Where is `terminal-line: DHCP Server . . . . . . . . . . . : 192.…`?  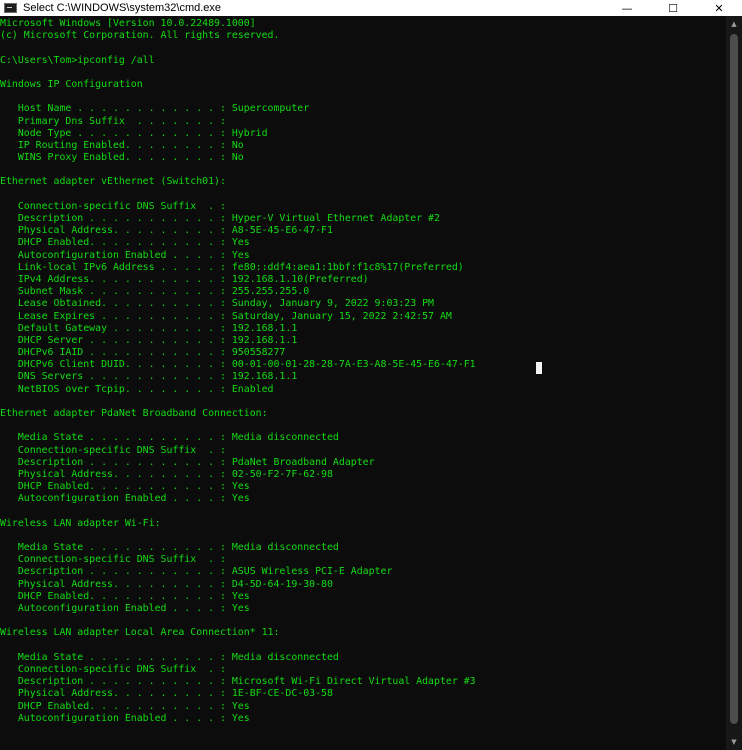 terminal-line: DHCP Server . . . . . . . . . . . : 192.… is located at coordinates (149, 340).